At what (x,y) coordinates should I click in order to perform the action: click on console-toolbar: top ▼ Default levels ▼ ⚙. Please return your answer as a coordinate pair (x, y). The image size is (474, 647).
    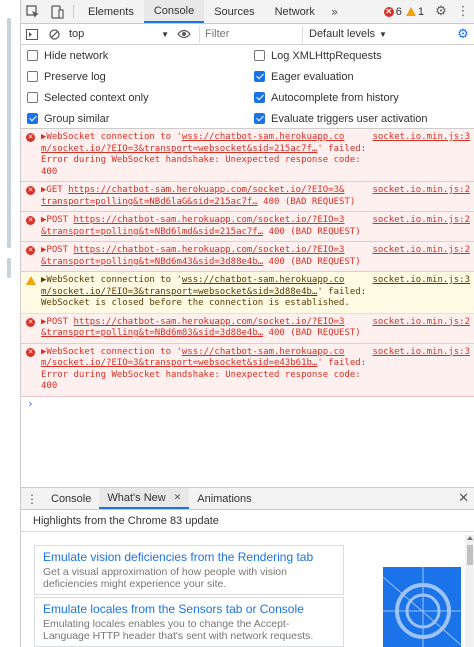
    Looking at the image, I should click on (247, 34).